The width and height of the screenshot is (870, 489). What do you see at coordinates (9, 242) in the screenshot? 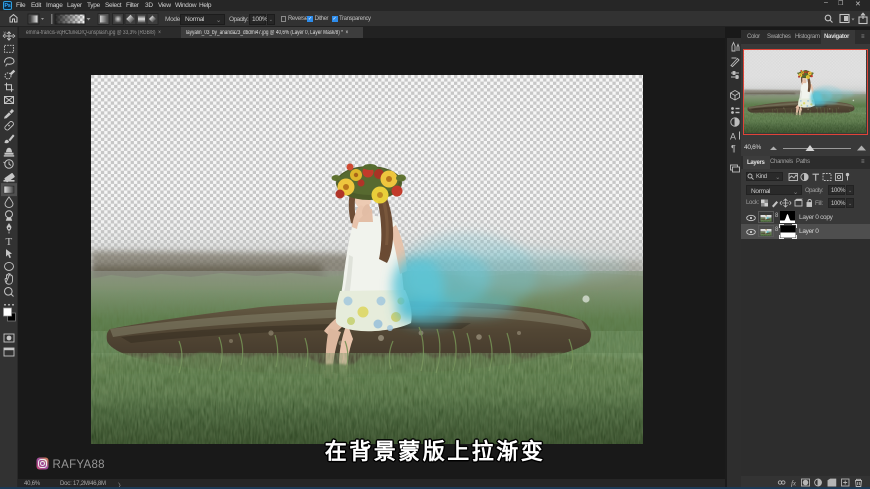
I see `svg-text: T` at bounding box center [9, 242].